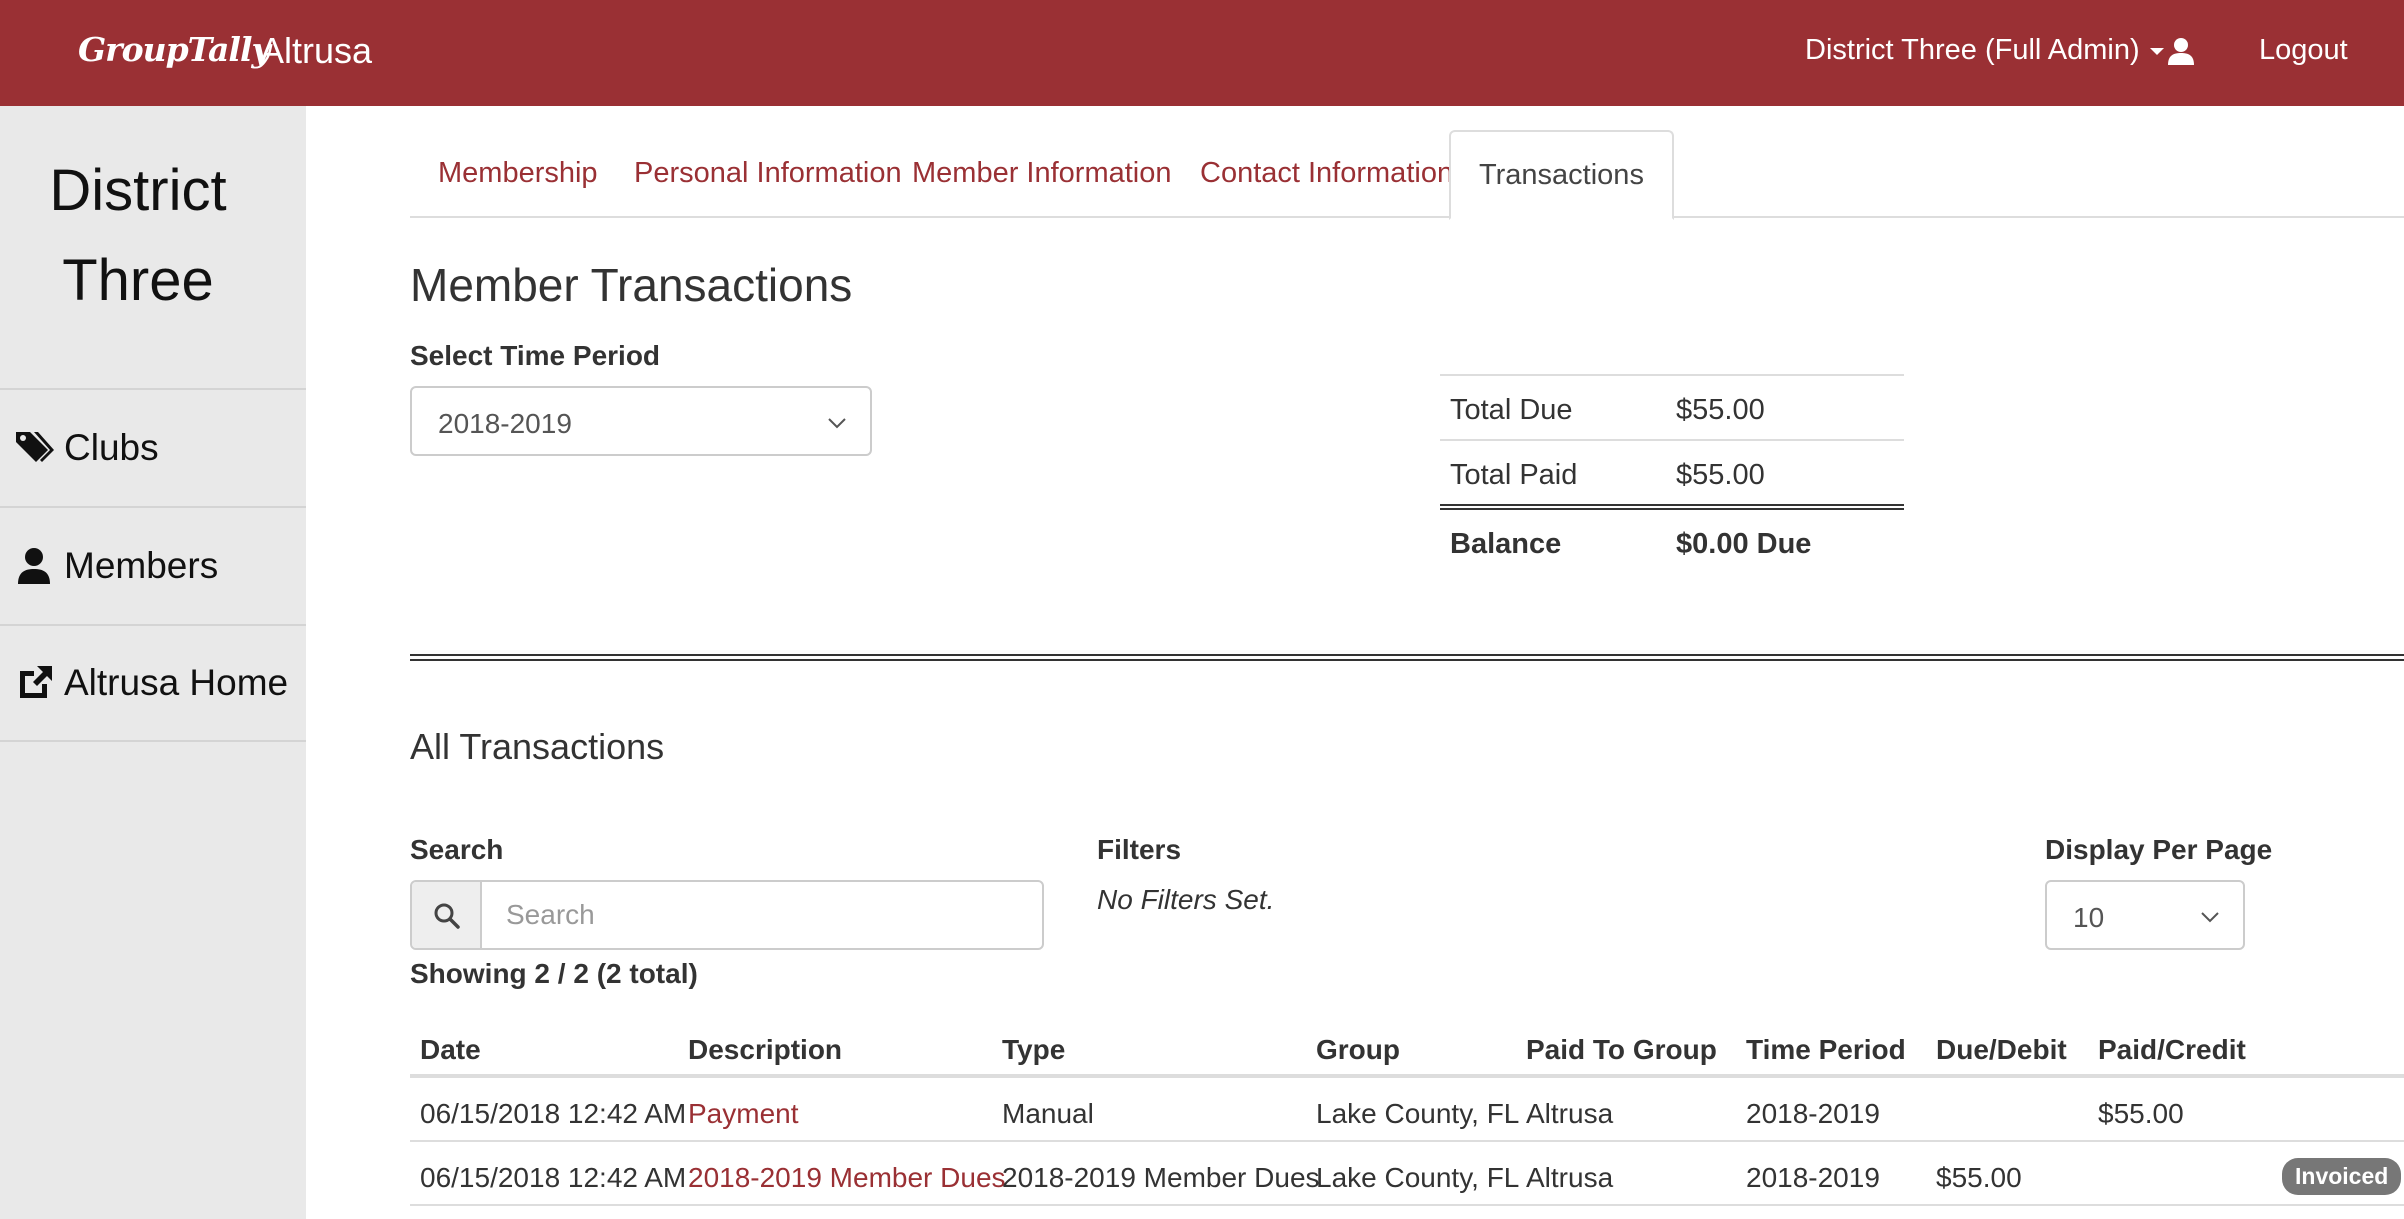 This screenshot has height=1219, width=2404. Describe the element at coordinates (1326, 174) in the screenshot. I see `tab-contact-information: Contact Information` at that location.